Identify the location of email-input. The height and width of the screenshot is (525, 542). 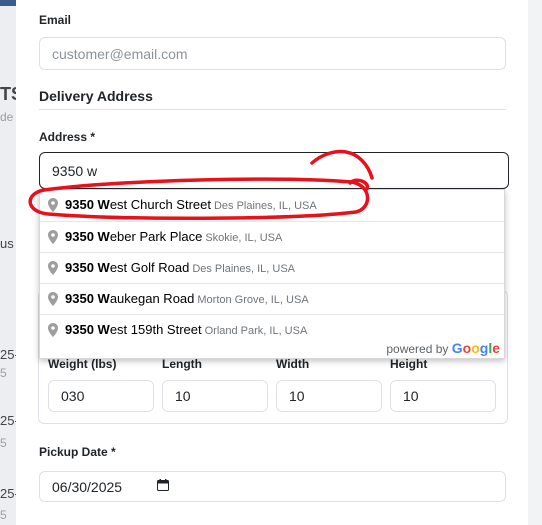
(272, 53).